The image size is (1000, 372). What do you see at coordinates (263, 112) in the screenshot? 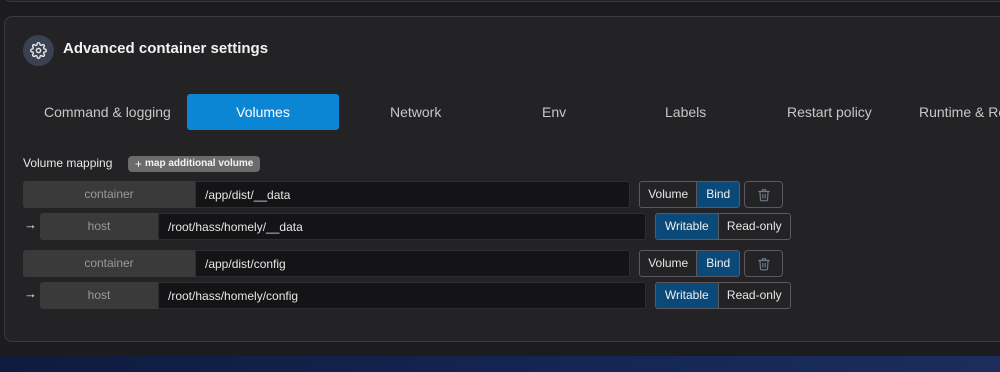
I see `tab-volumes: Volumes` at bounding box center [263, 112].